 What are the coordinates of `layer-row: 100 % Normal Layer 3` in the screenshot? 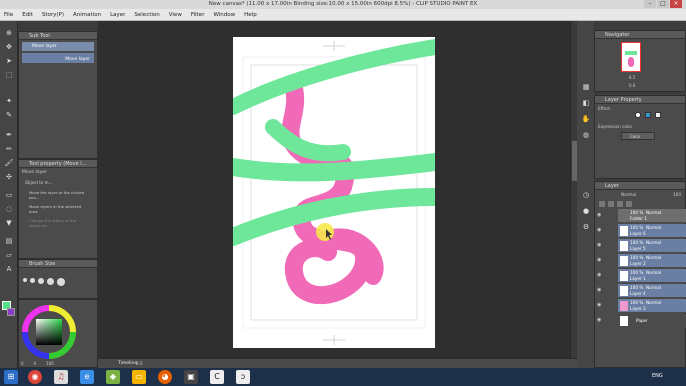 It's located at (652, 306).